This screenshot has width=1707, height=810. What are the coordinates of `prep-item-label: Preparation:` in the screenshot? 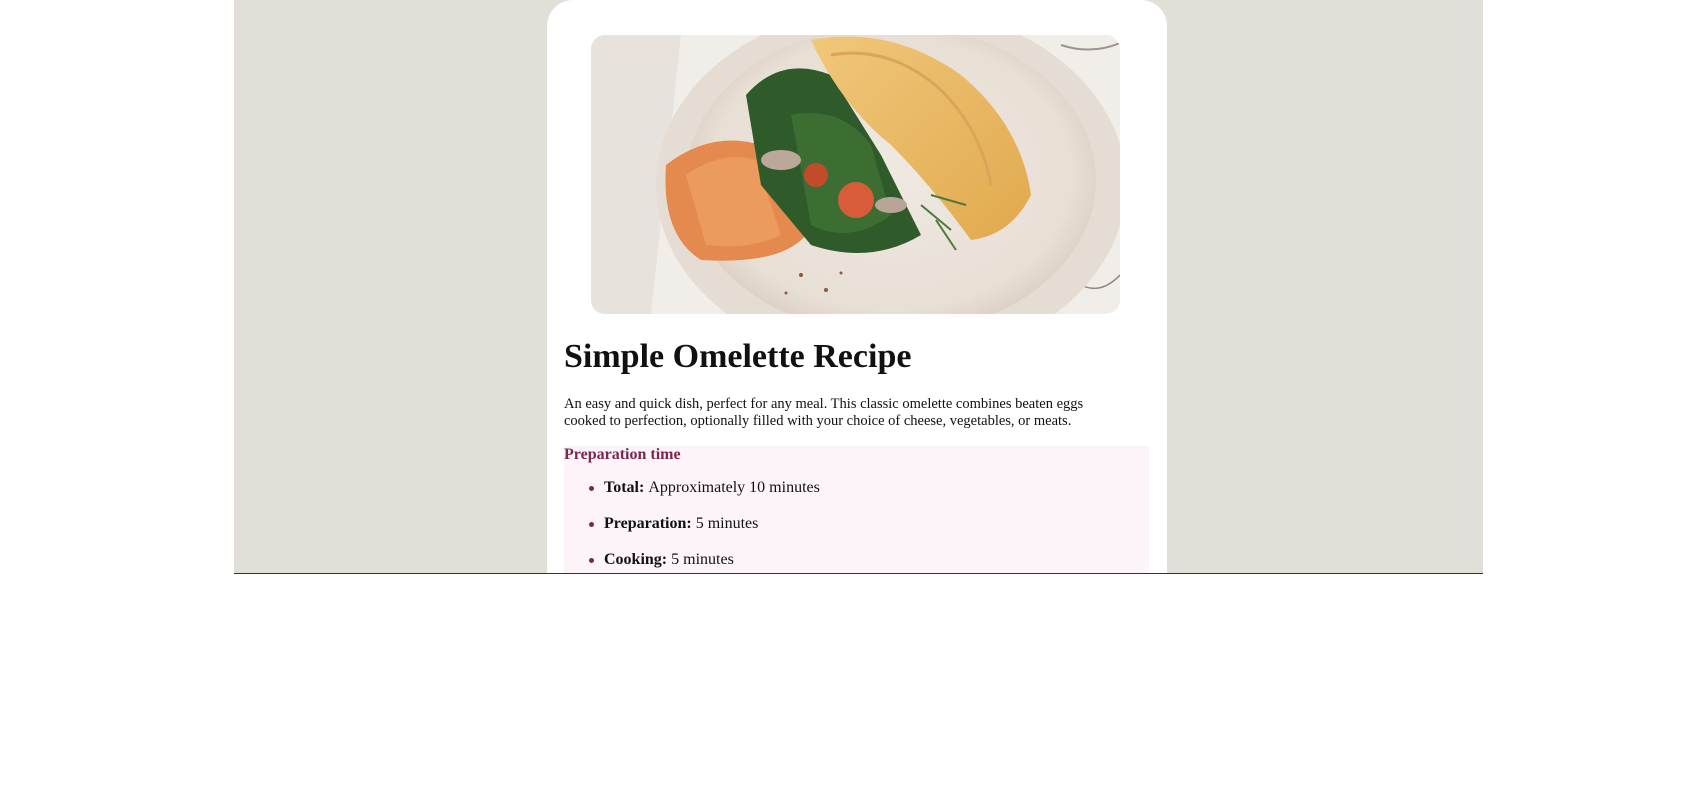 It's located at (650, 523).